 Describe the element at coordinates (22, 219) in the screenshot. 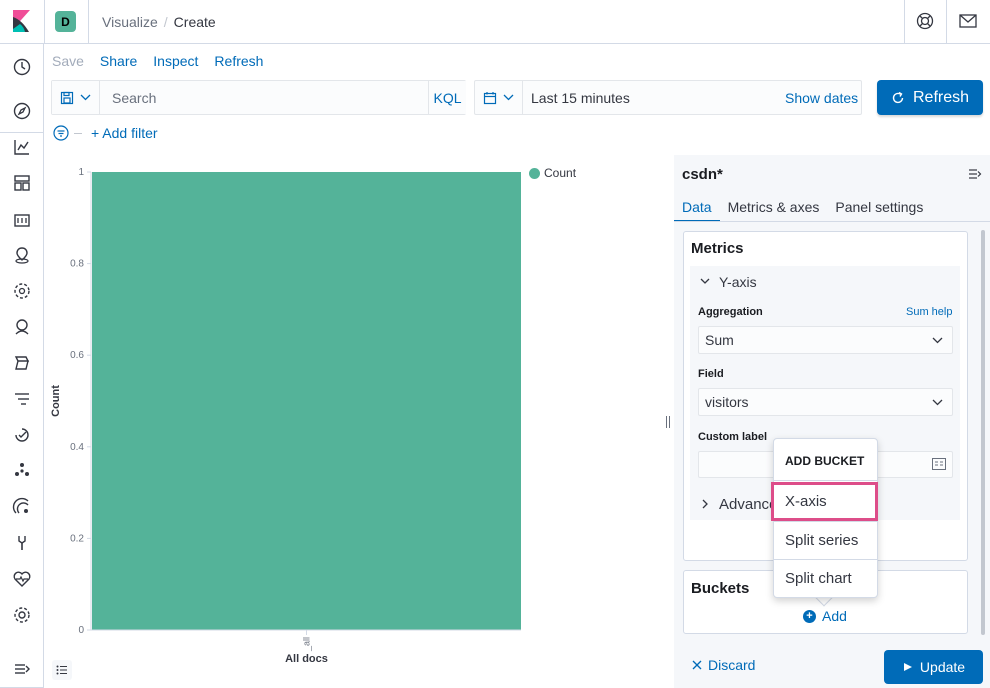

I see `canvas-icon` at that location.